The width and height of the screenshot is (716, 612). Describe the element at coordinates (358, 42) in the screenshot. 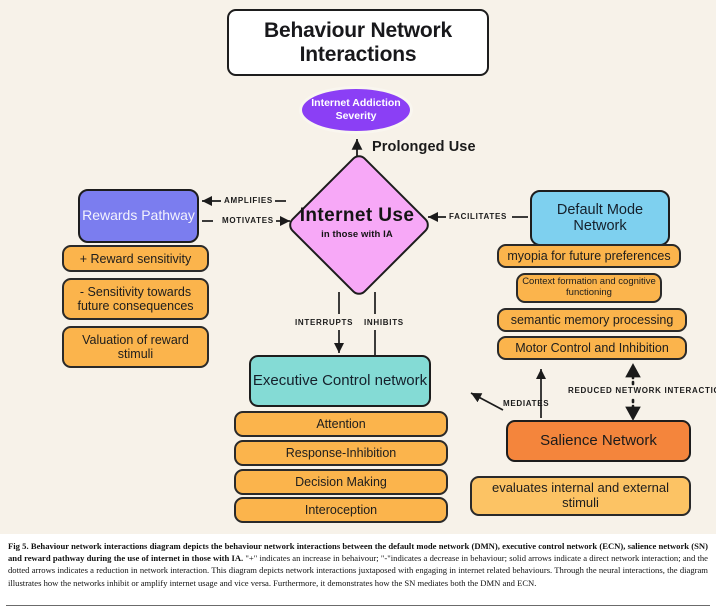

I see `page-title: Behaviour Network Interactions` at that location.